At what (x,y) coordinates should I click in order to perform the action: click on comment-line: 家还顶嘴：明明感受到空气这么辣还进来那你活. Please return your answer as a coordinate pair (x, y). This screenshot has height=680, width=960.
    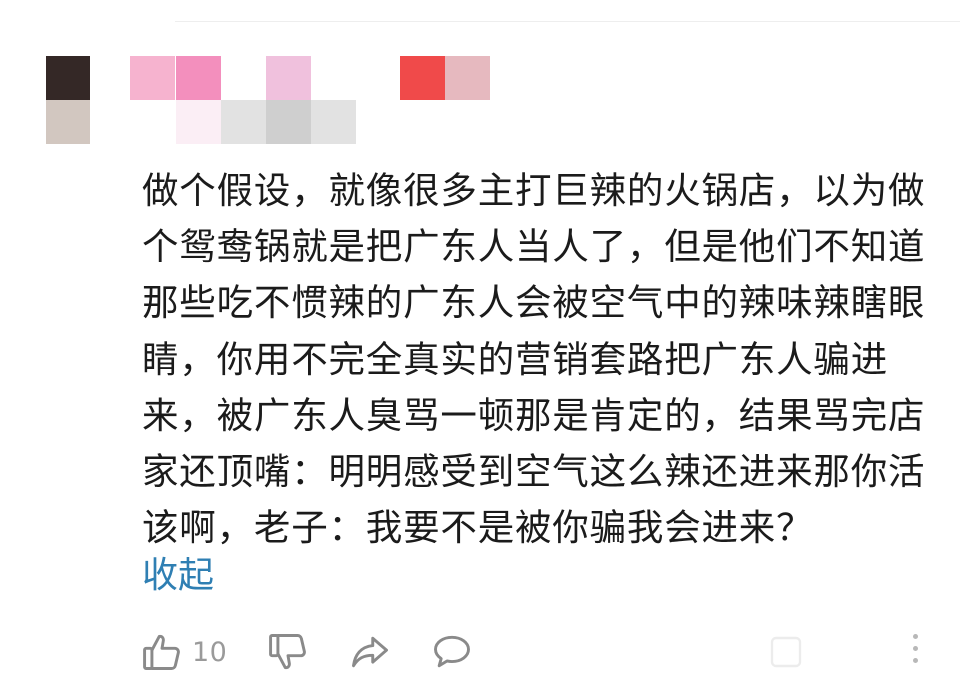
    Looking at the image, I should click on (534, 472).